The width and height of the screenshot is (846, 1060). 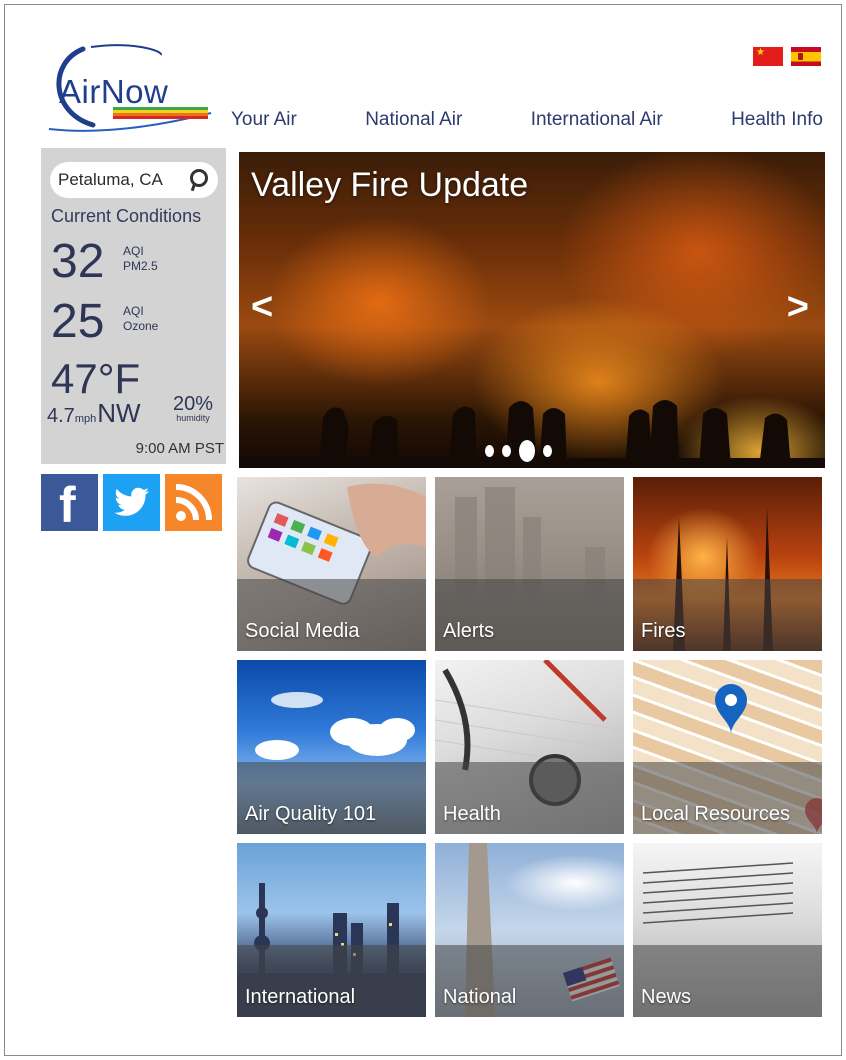 I want to click on social-links: f, so click(x=131, y=502).